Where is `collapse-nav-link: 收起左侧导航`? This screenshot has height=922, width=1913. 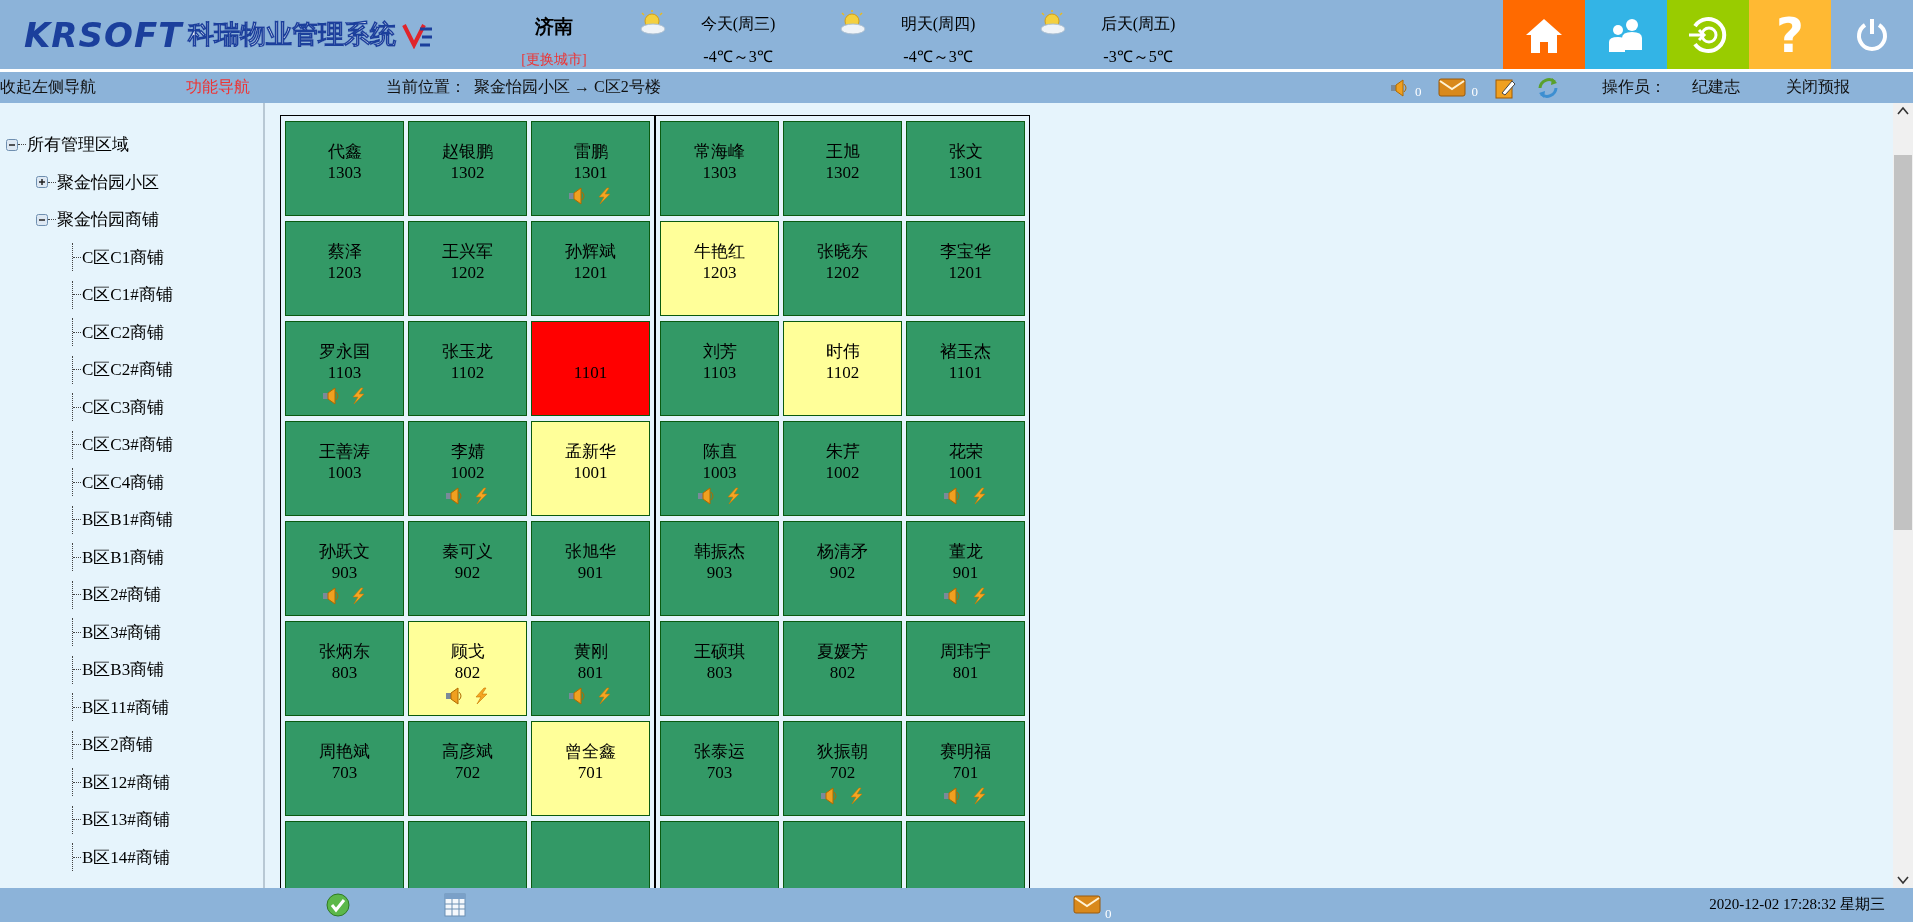
collapse-nav-link: 收起左侧导航 is located at coordinates (93, 88).